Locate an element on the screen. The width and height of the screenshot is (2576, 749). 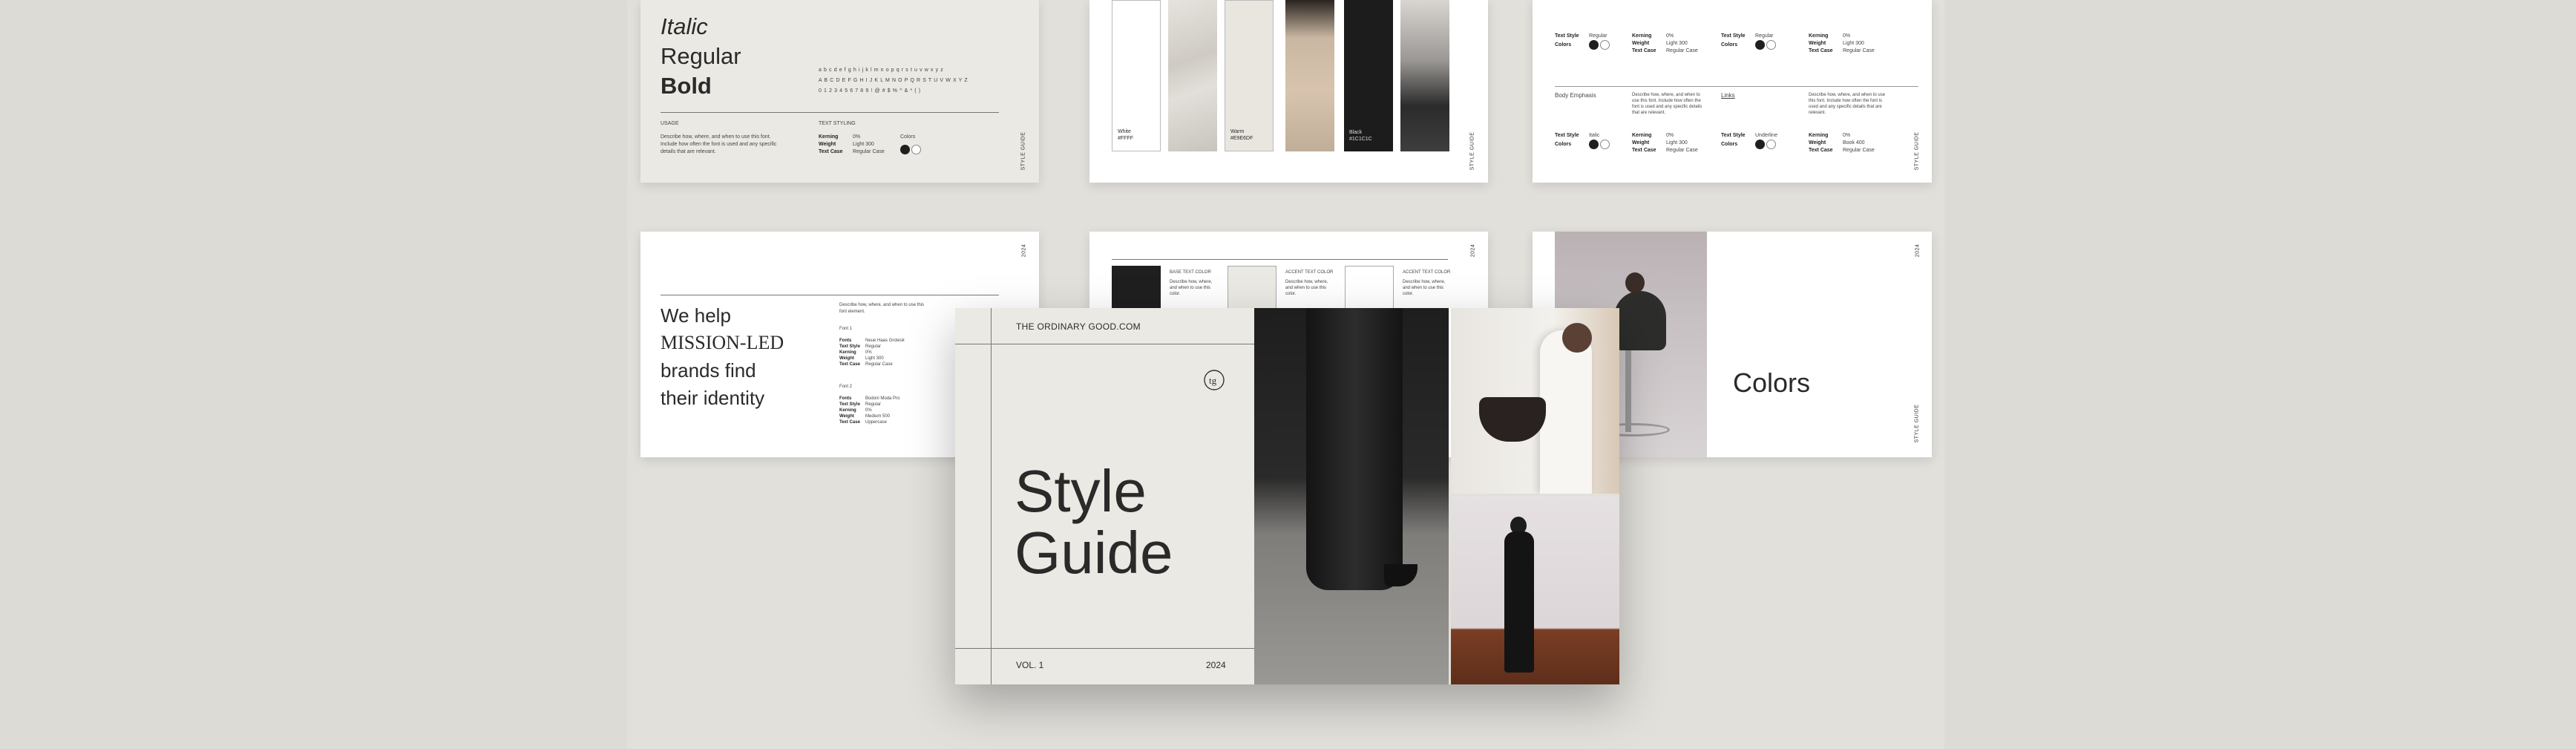
usage-heading: USAGE is located at coordinates (670, 123).